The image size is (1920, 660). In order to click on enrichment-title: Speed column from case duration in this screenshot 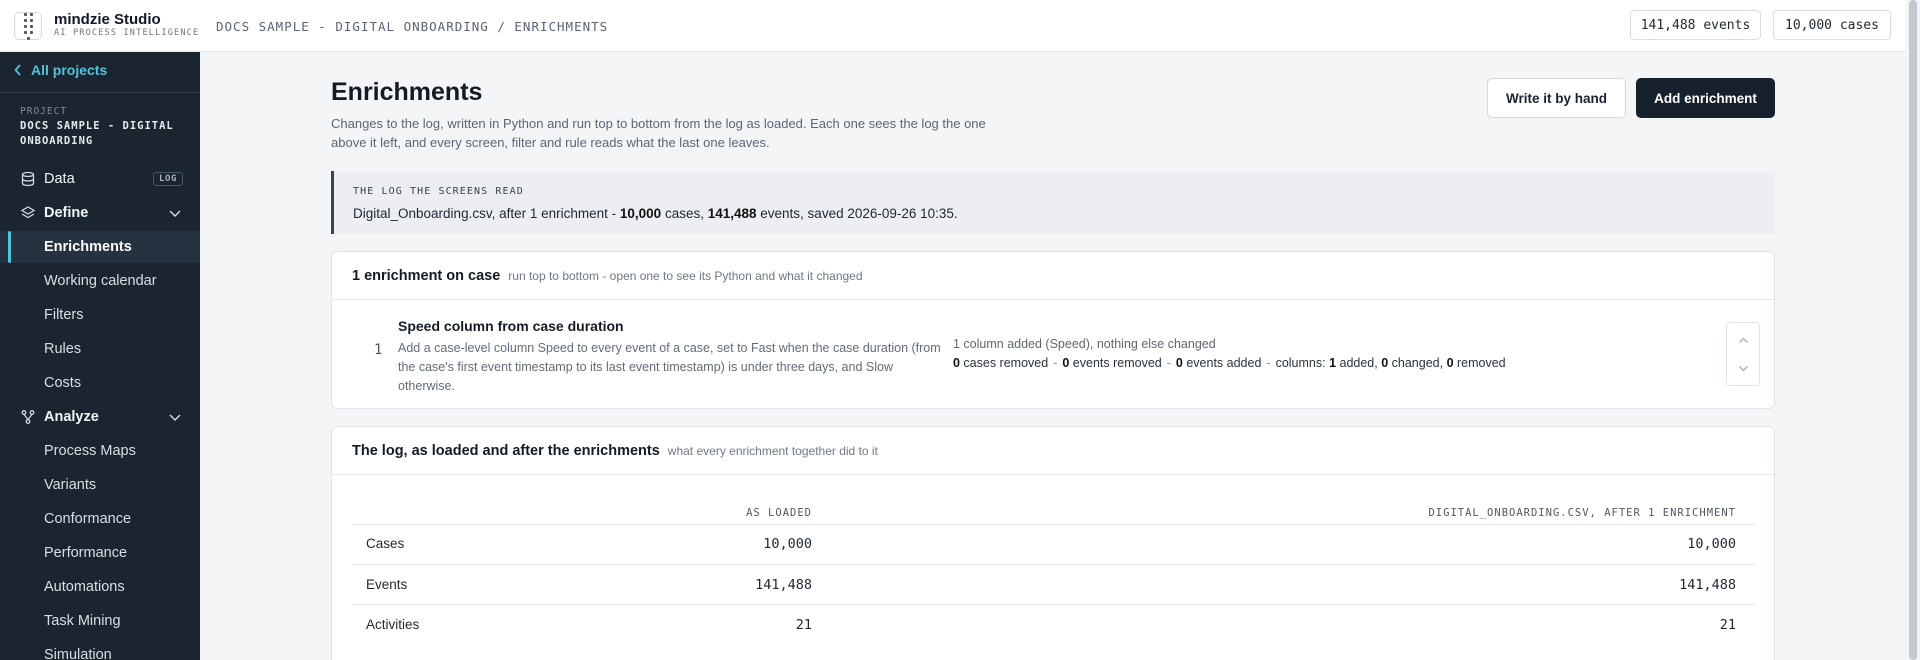, I will do `click(511, 326)`.